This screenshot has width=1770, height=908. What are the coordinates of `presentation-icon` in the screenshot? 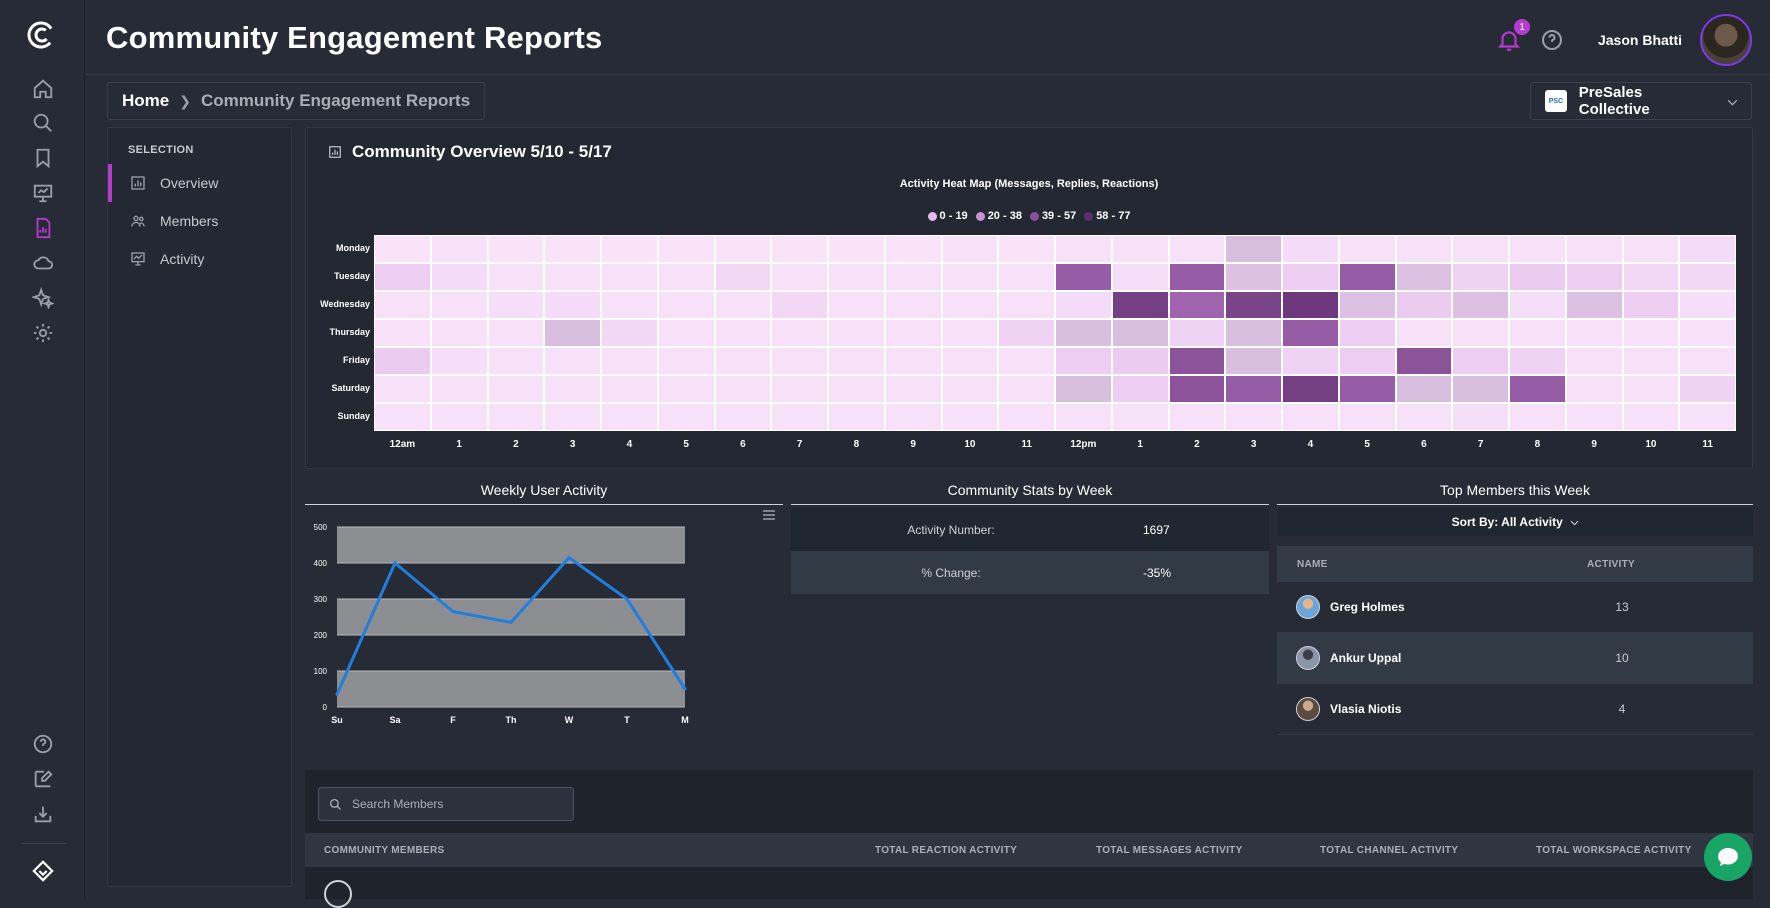 It's located at (43, 193).